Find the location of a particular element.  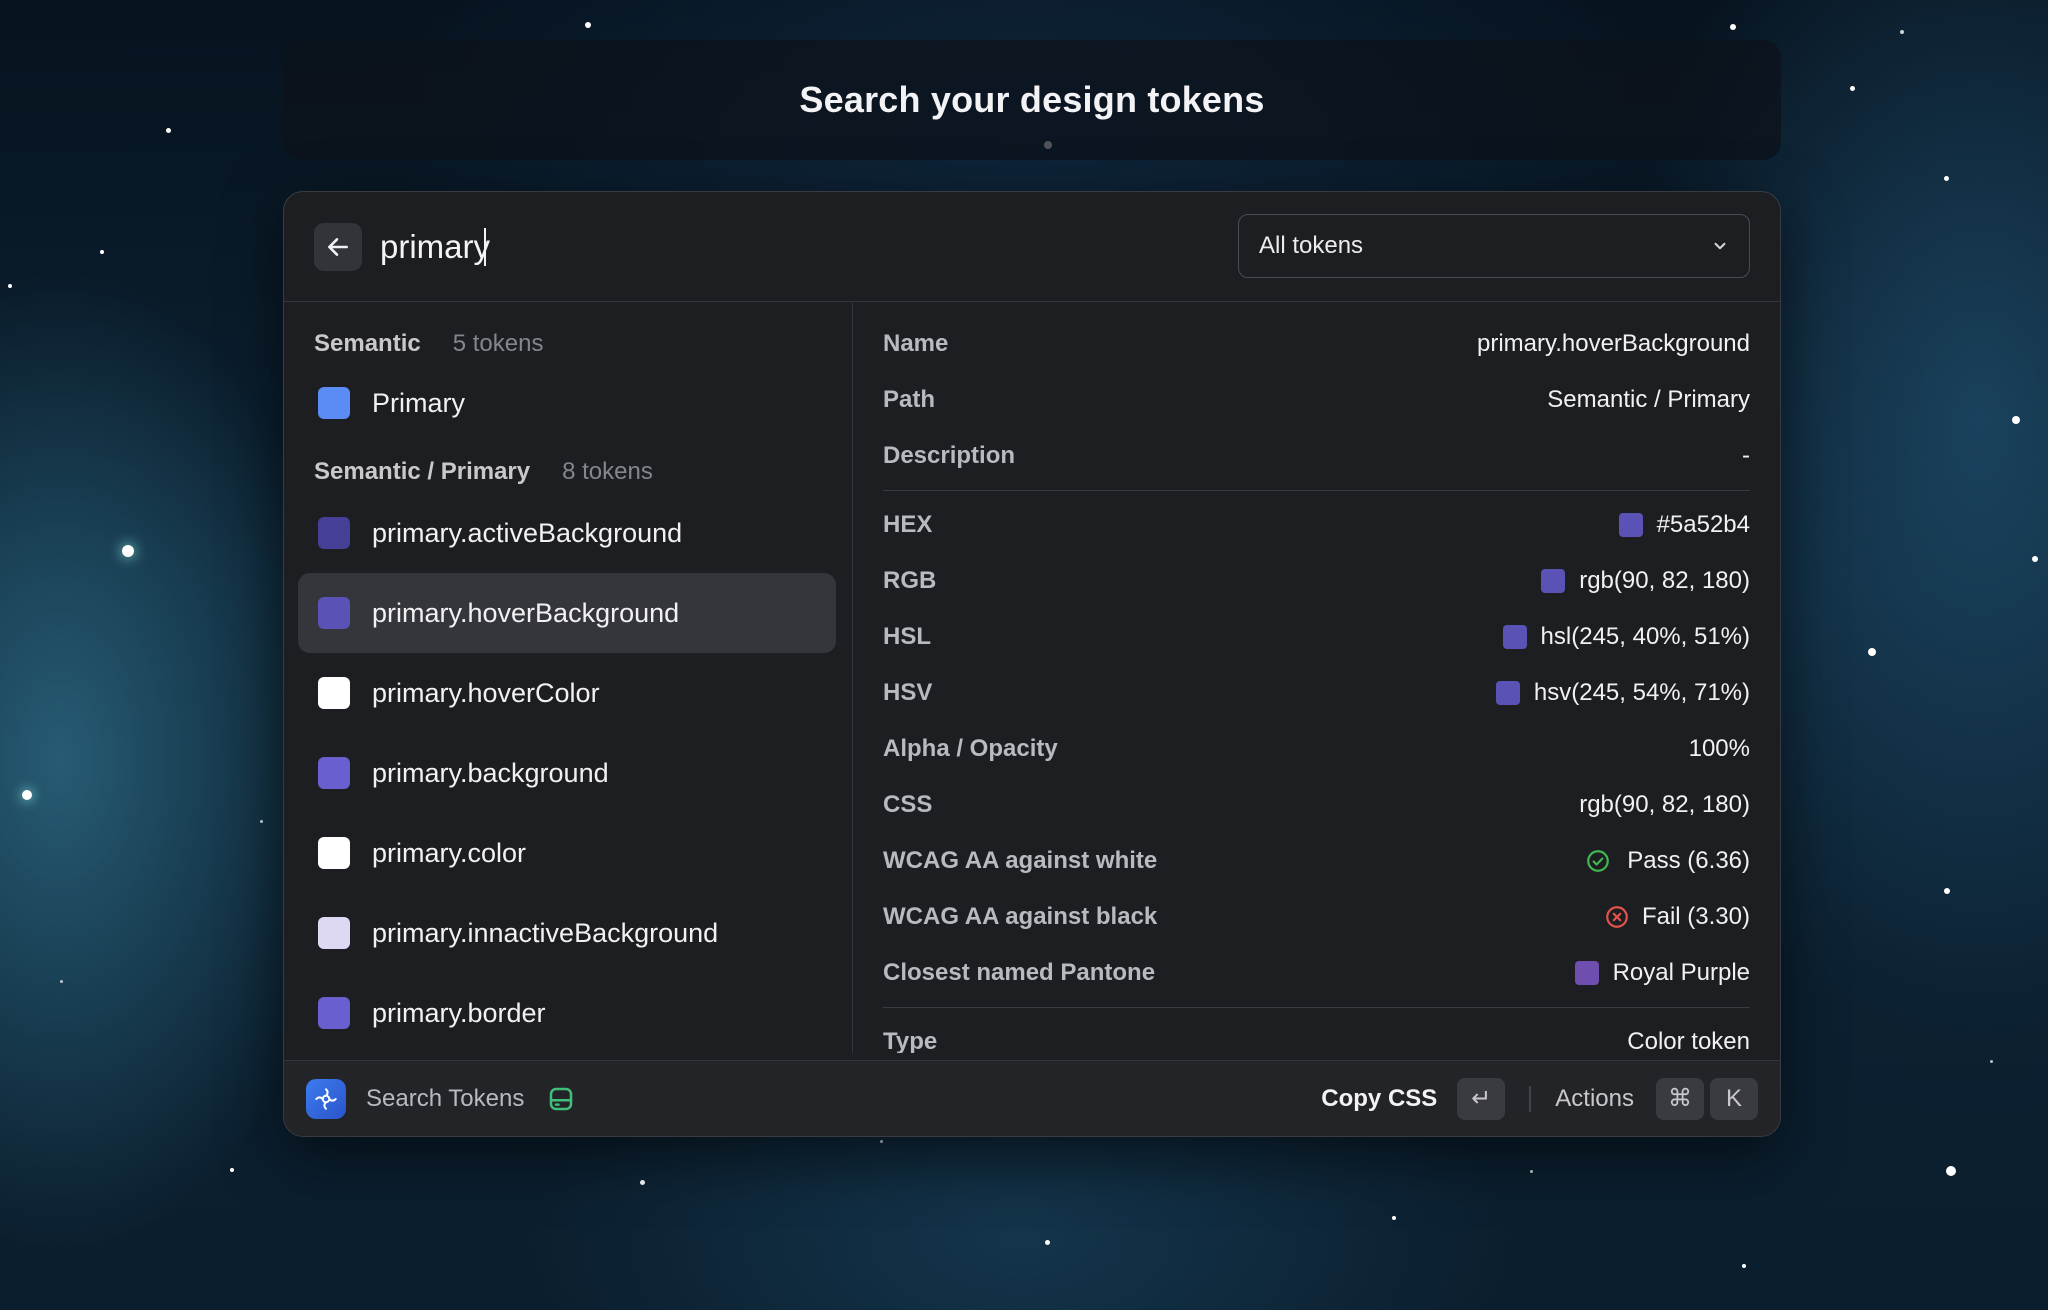

group-count: 5 tokens is located at coordinates (498, 343).